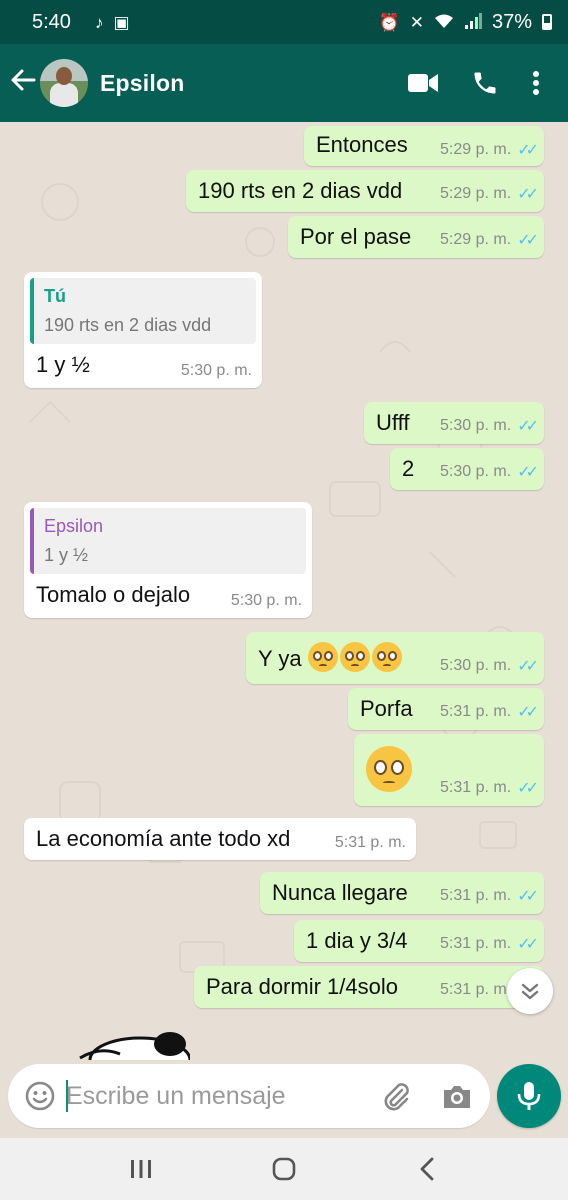 The image size is (568, 1200). I want to click on chat-header: Epsilon, so click(284, 83).